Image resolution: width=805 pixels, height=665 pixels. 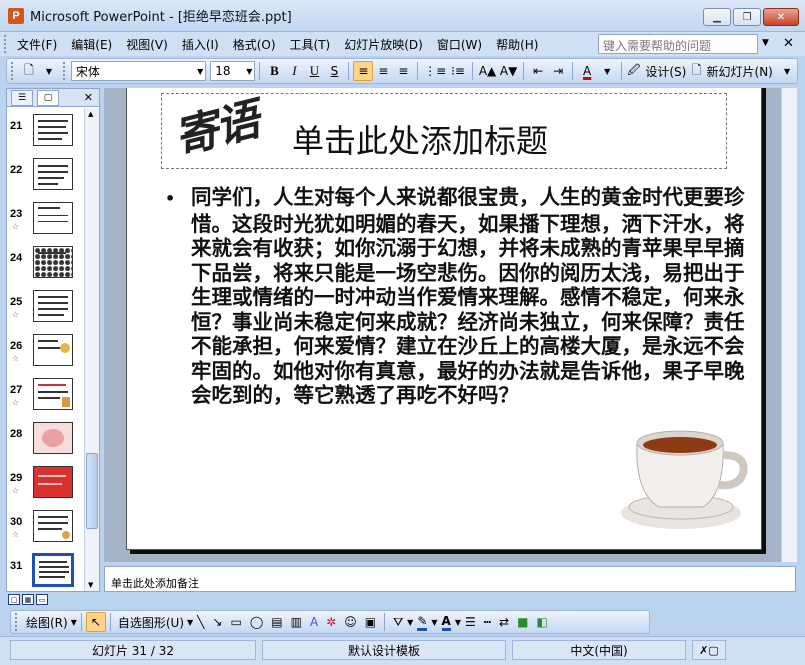 I want to click on fill-color-icon: ⛛, so click(x=398, y=622).